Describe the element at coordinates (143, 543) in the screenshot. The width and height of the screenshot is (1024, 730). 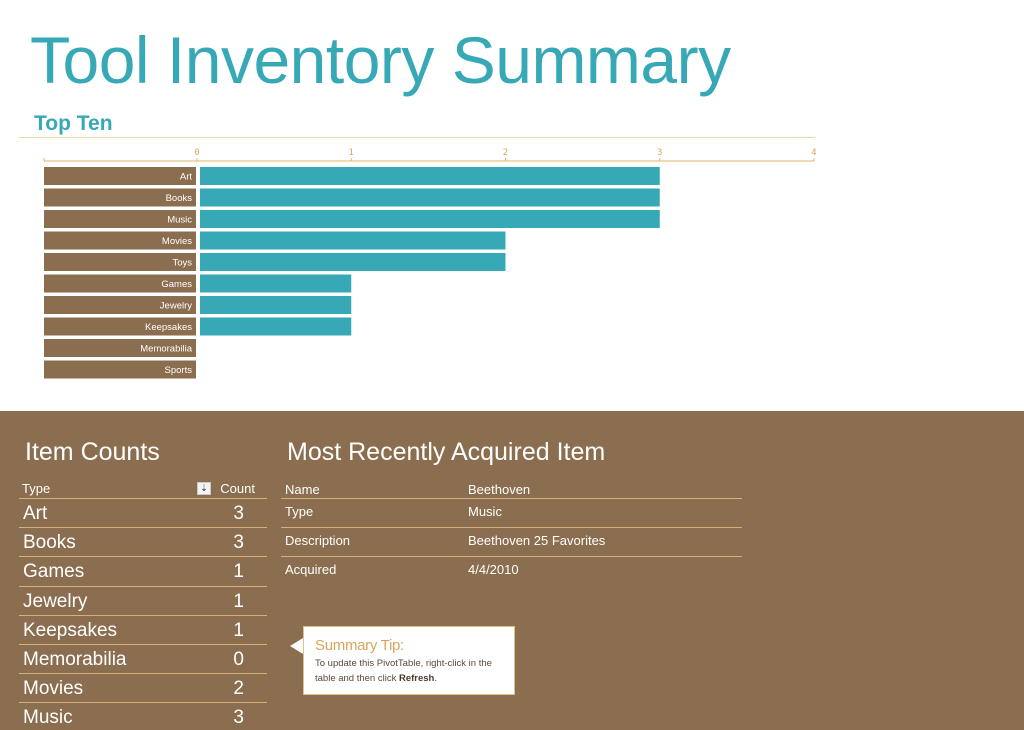
I see `table-row: Books 3` at that location.